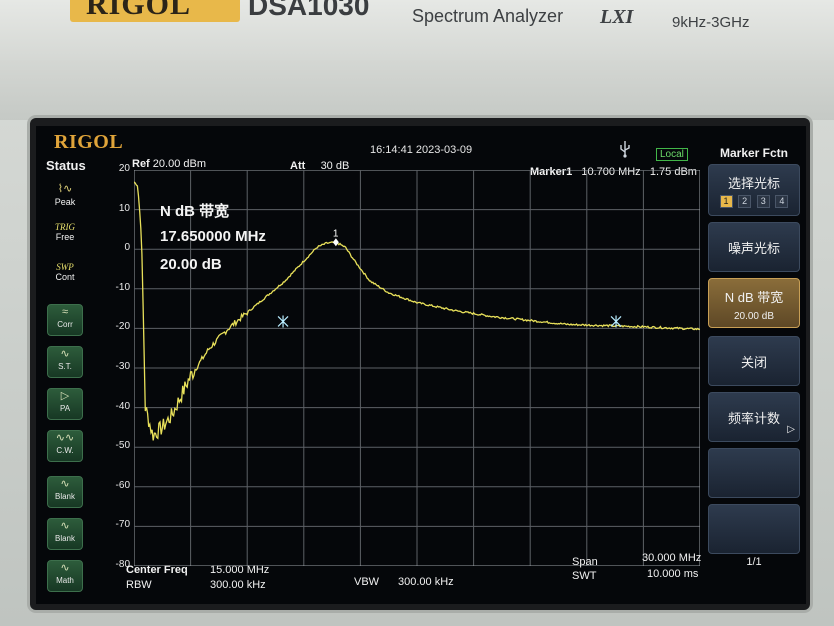 Image resolution: width=834 pixels, height=626 pixels. What do you see at coordinates (65, 267) in the screenshot?
I see `swp-icon: SWP` at bounding box center [65, 267].